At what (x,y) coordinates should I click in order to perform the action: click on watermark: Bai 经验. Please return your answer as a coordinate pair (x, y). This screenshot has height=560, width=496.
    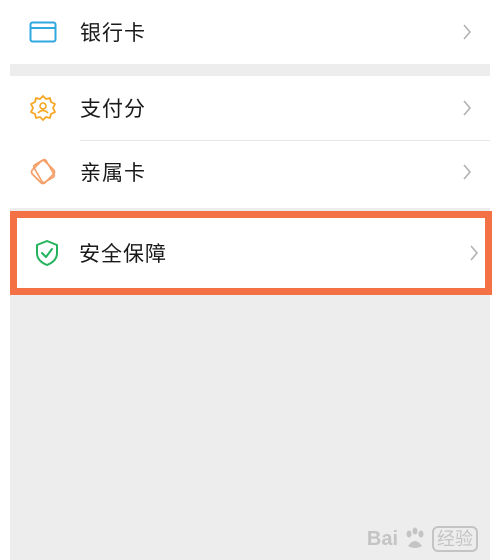
    Looking at the image, I should click on (422, 539).